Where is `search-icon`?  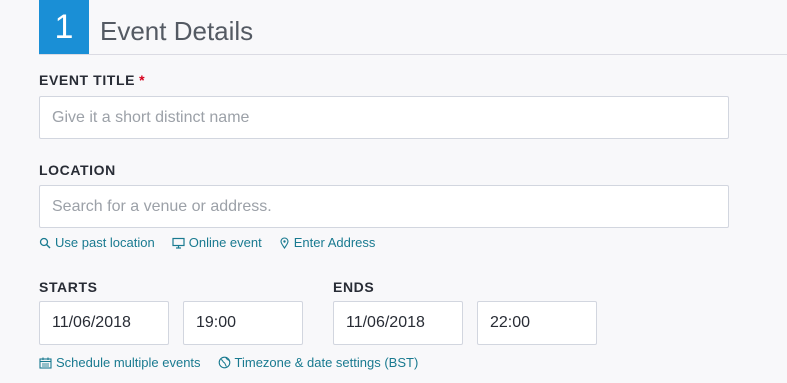 search-icon is located at coordinates (45, 242).